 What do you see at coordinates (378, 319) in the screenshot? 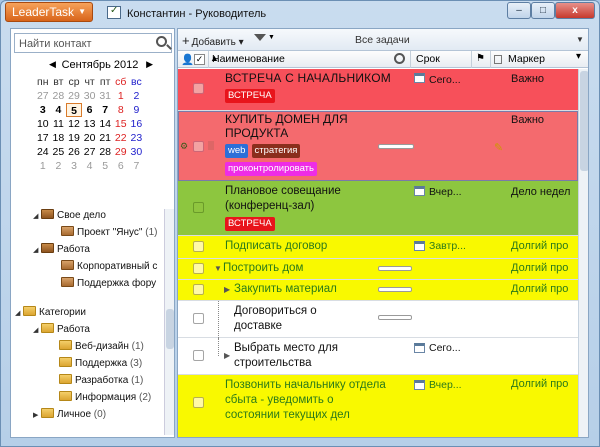
I see `task-row: Договориться о доставке` at bounding box center [378, 319].